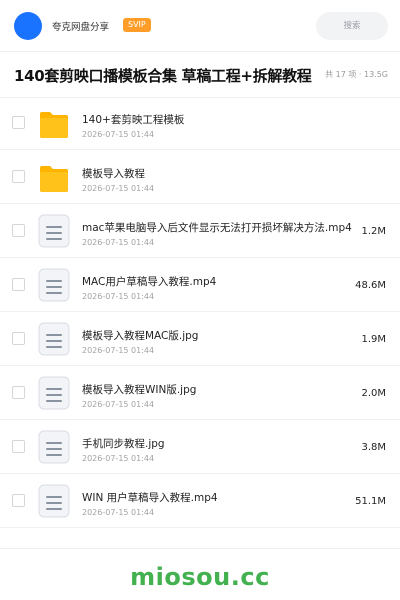  I want to click on watermark: miosou.cc, so click(200, 577).